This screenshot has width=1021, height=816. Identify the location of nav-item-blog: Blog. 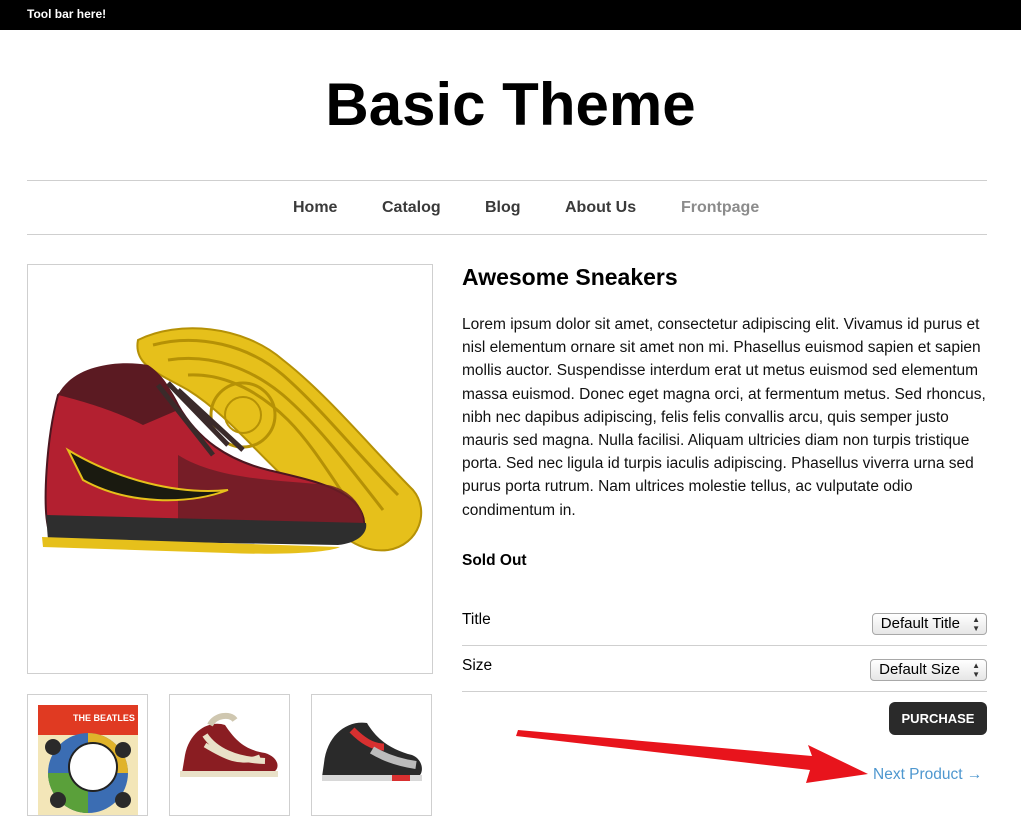
(503, 208).